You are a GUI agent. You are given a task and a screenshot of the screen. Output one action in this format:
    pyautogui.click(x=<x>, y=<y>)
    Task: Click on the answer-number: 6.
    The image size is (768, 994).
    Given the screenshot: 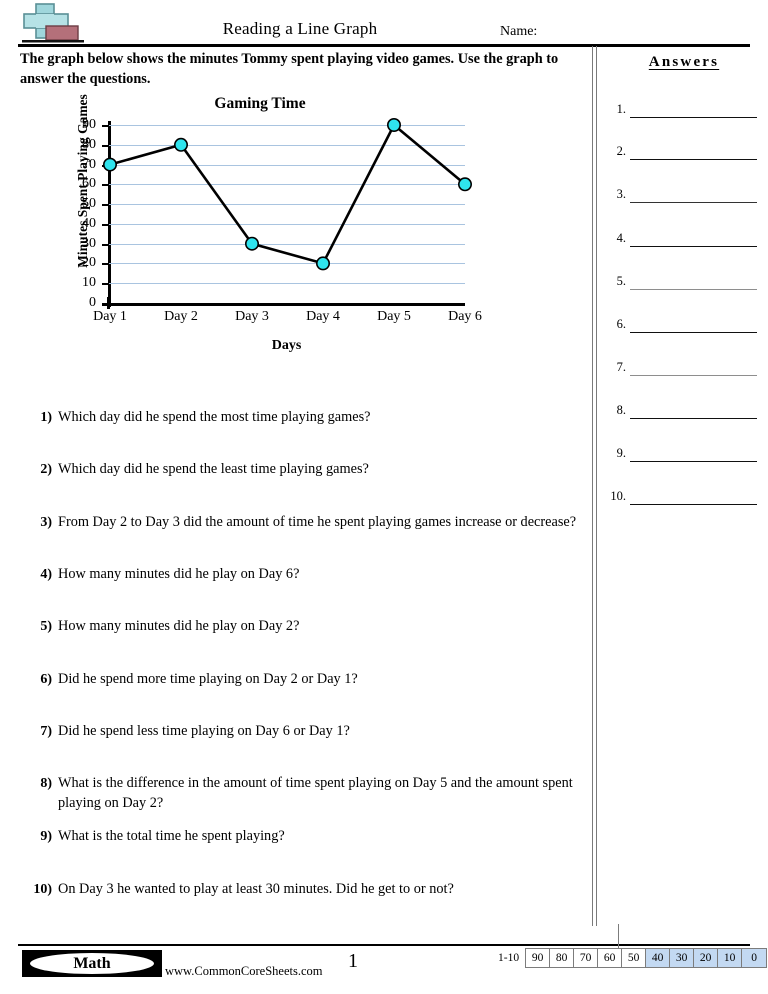 What is the action you would take?
    pyautogui.click(x=621, y=324)
    